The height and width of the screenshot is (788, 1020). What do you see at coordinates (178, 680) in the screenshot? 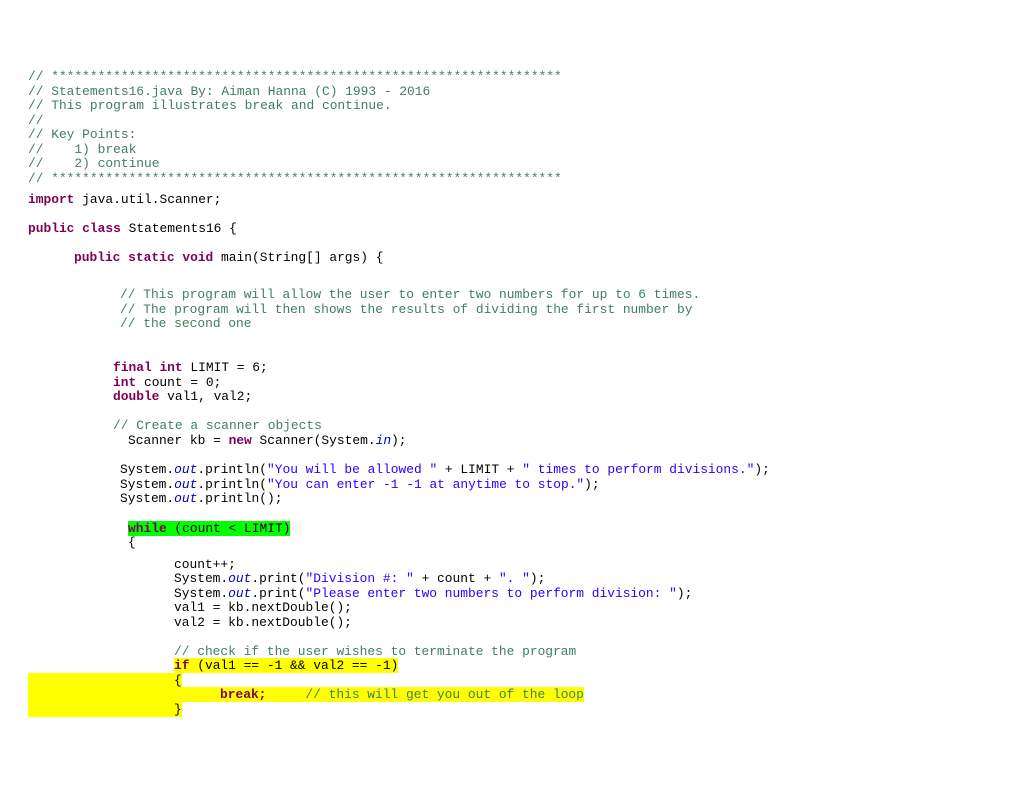
I see `if-open-brace: {` at bounding box center [178, 680].